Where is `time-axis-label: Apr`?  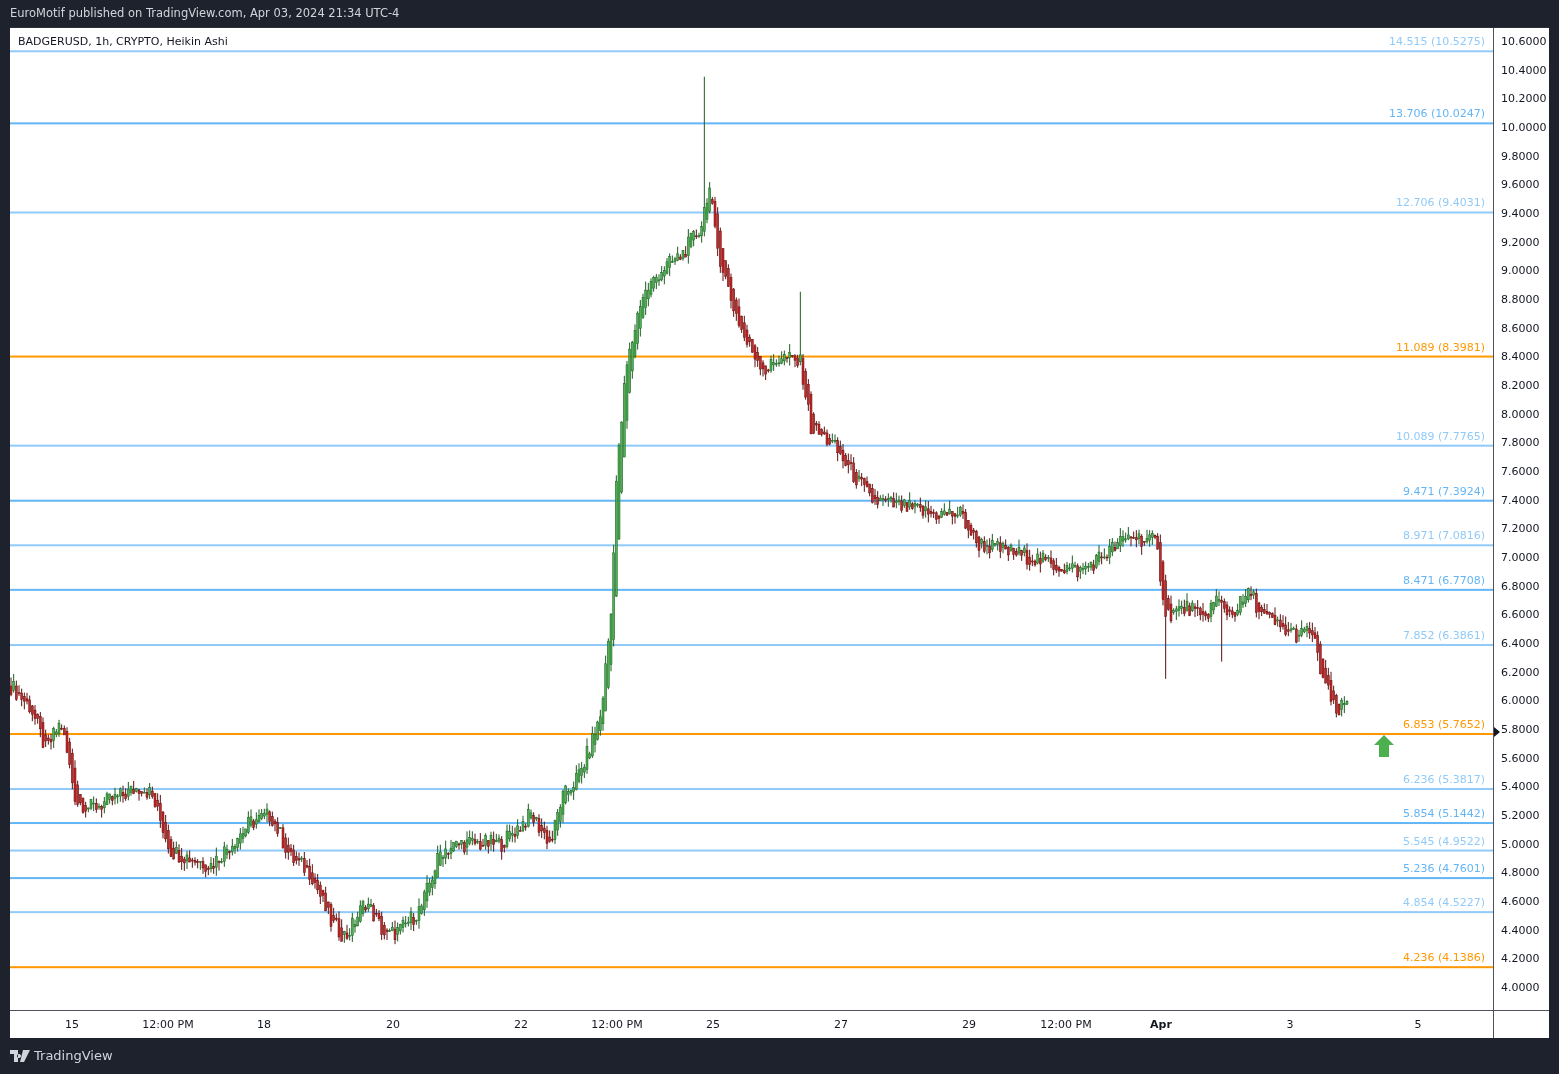 time-axis-label: Apr is located at coordinates (1161, 1024).